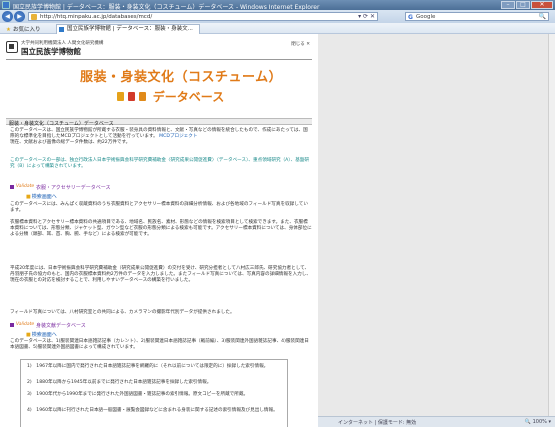 The width and height of the screenshot is (555, 427). What do you see at coordinates (51, 51) in the screenshot?
I see `site-name: 国立民族学博物館` at bounding box center [51, 51].